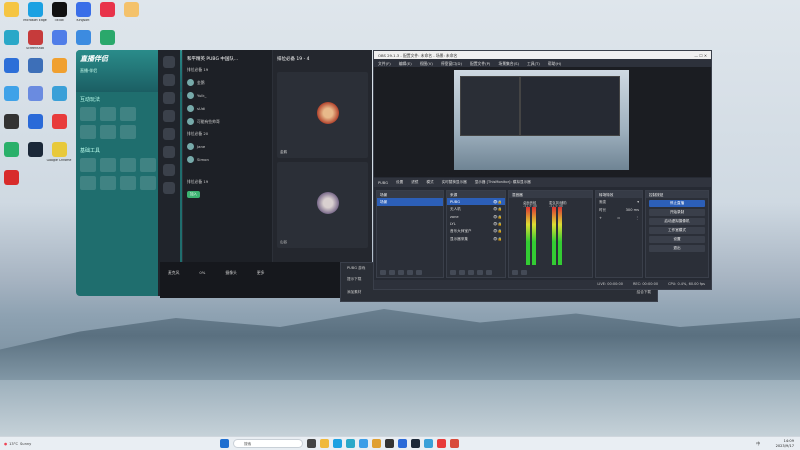  Describe the element at coordinates (426, 63) in the screenshot. I see `menu-view: 视图(V)` at that location.